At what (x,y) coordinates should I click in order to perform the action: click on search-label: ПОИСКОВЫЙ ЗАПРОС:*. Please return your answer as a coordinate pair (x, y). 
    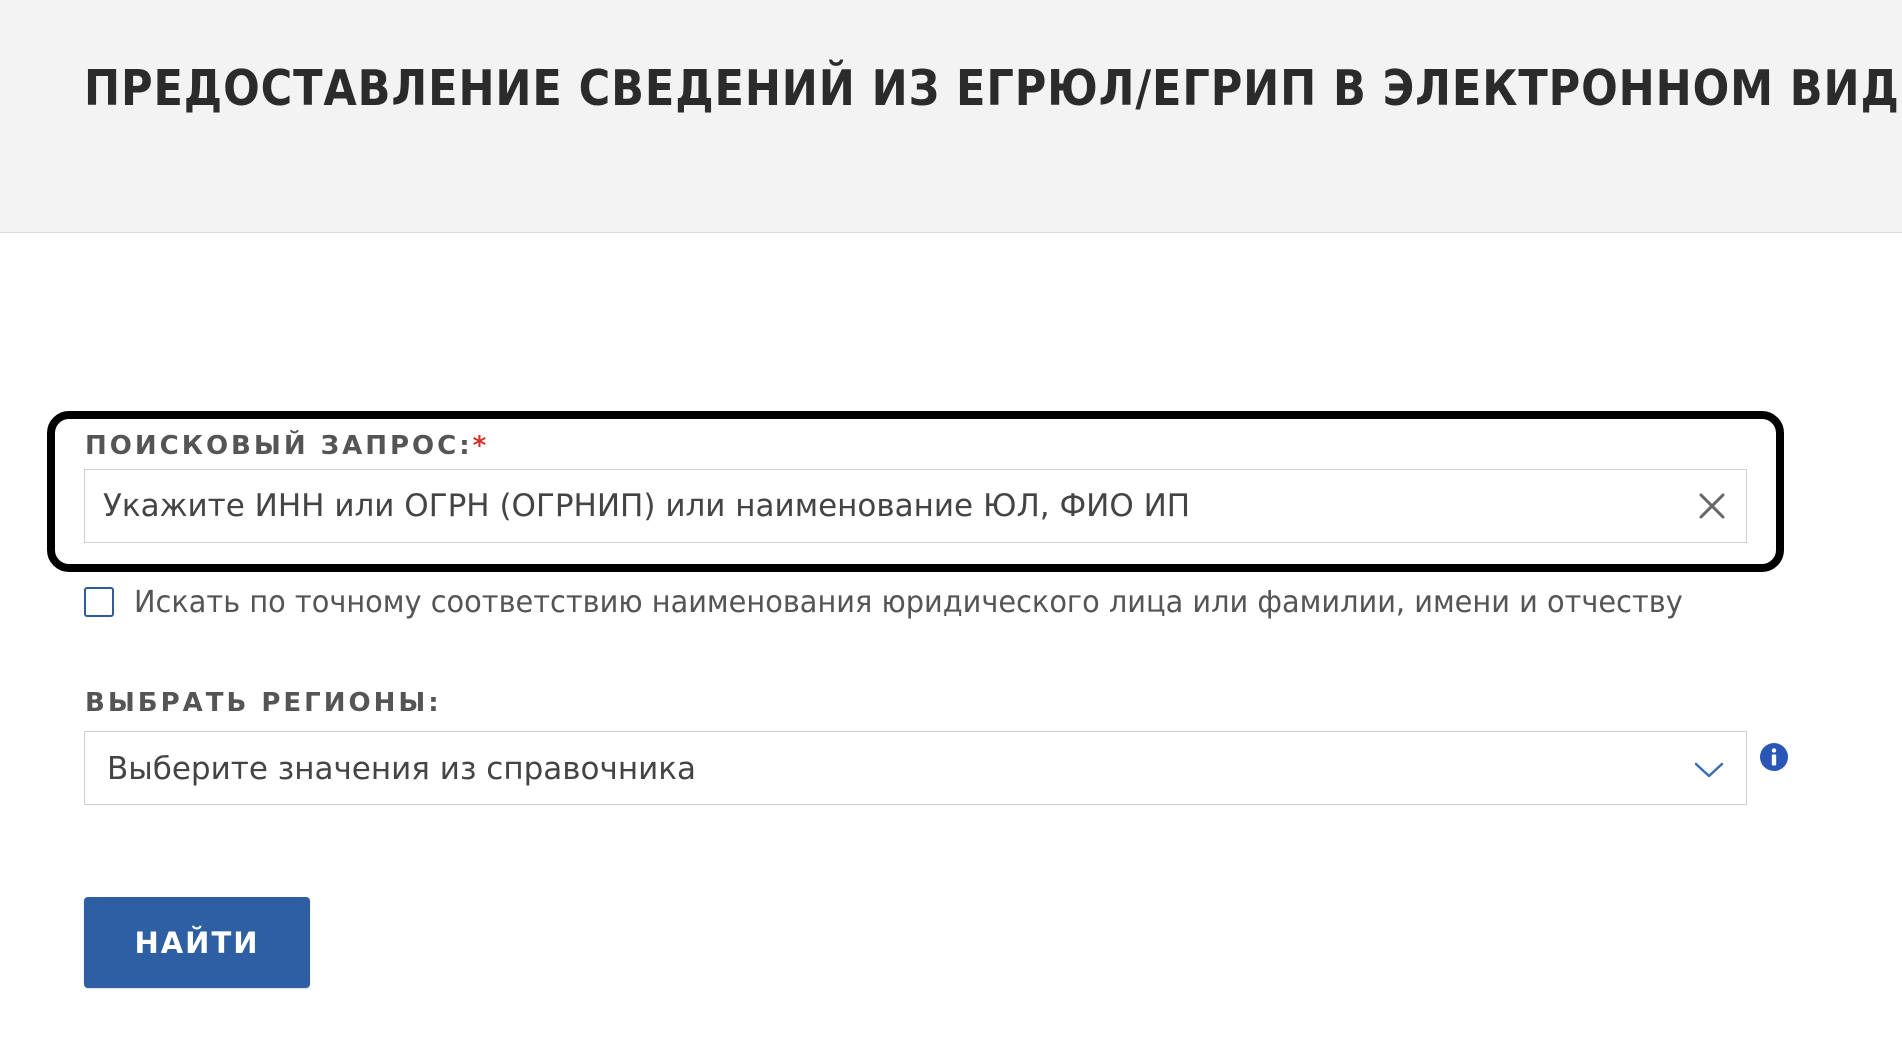
    Looking at the image, I should click on (287, 446).